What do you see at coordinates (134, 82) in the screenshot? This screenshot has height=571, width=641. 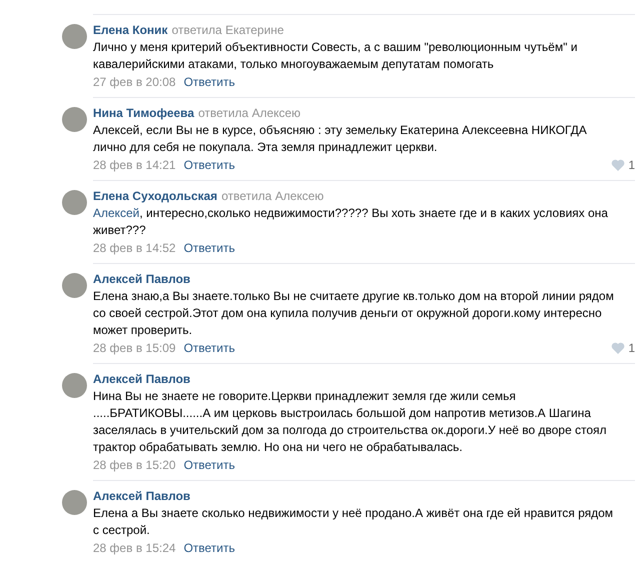 I see `comment-date: 27 фев в 20:08` at bounding box center [134, 82].